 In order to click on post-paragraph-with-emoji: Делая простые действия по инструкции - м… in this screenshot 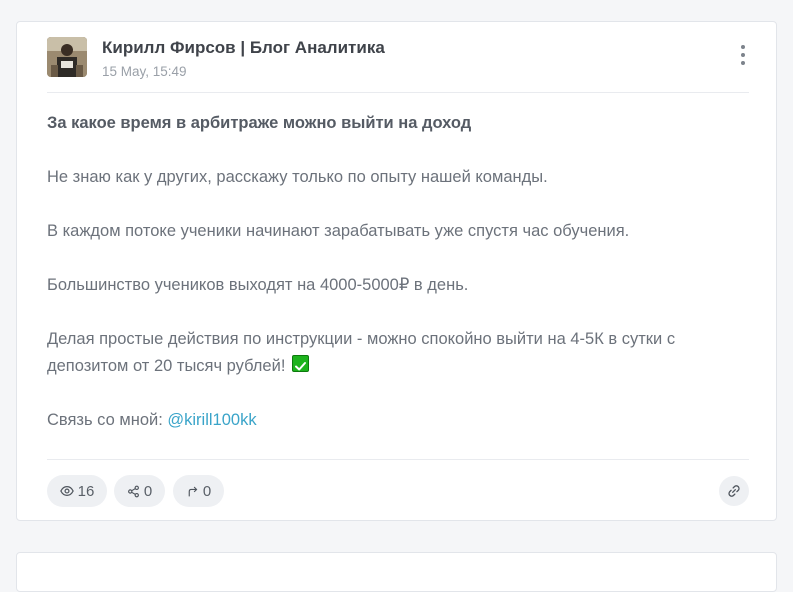, I will do `click(398, 353)`.